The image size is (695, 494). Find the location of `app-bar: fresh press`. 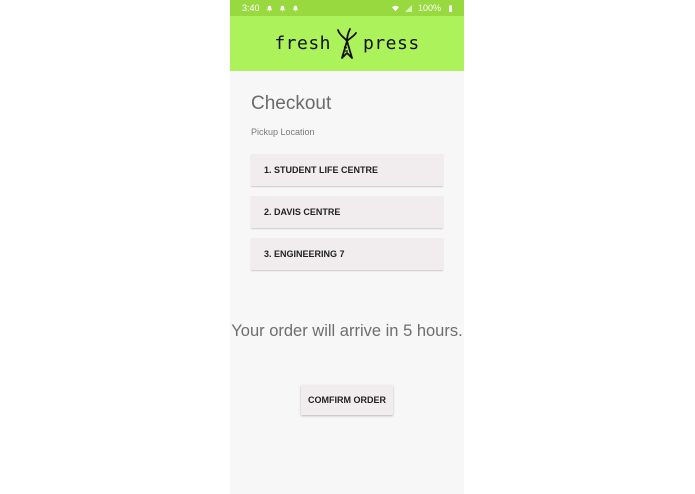

app-bar: fresh press is located at coordinates (347, 43).